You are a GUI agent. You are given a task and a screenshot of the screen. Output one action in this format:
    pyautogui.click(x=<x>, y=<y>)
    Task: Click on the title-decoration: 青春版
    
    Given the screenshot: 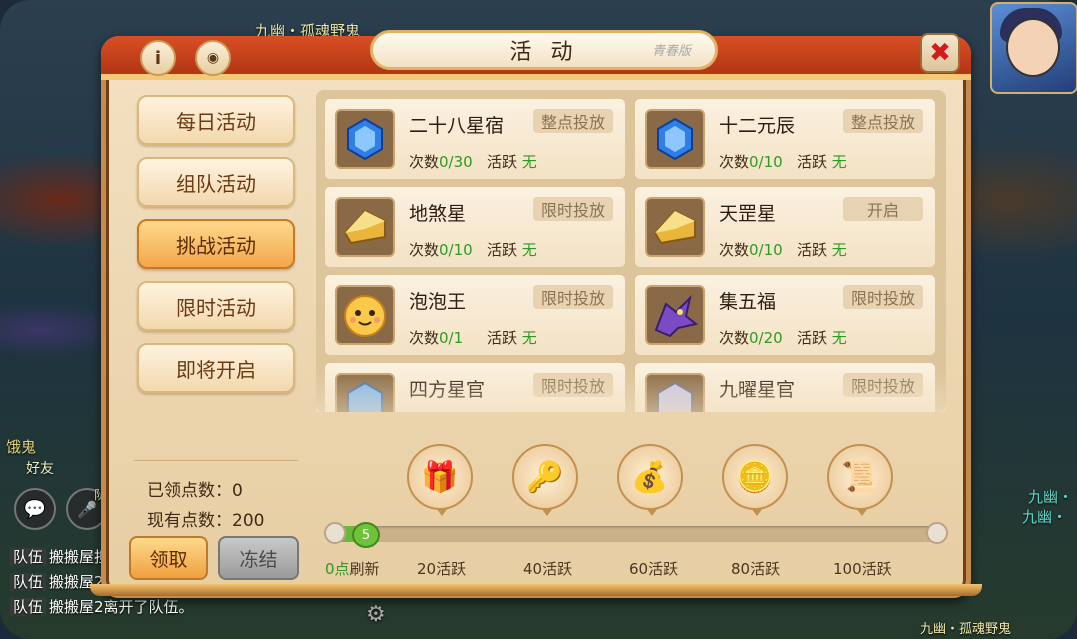 What is the action you would take?
    pyautogui.click(x=672, y=51)
    